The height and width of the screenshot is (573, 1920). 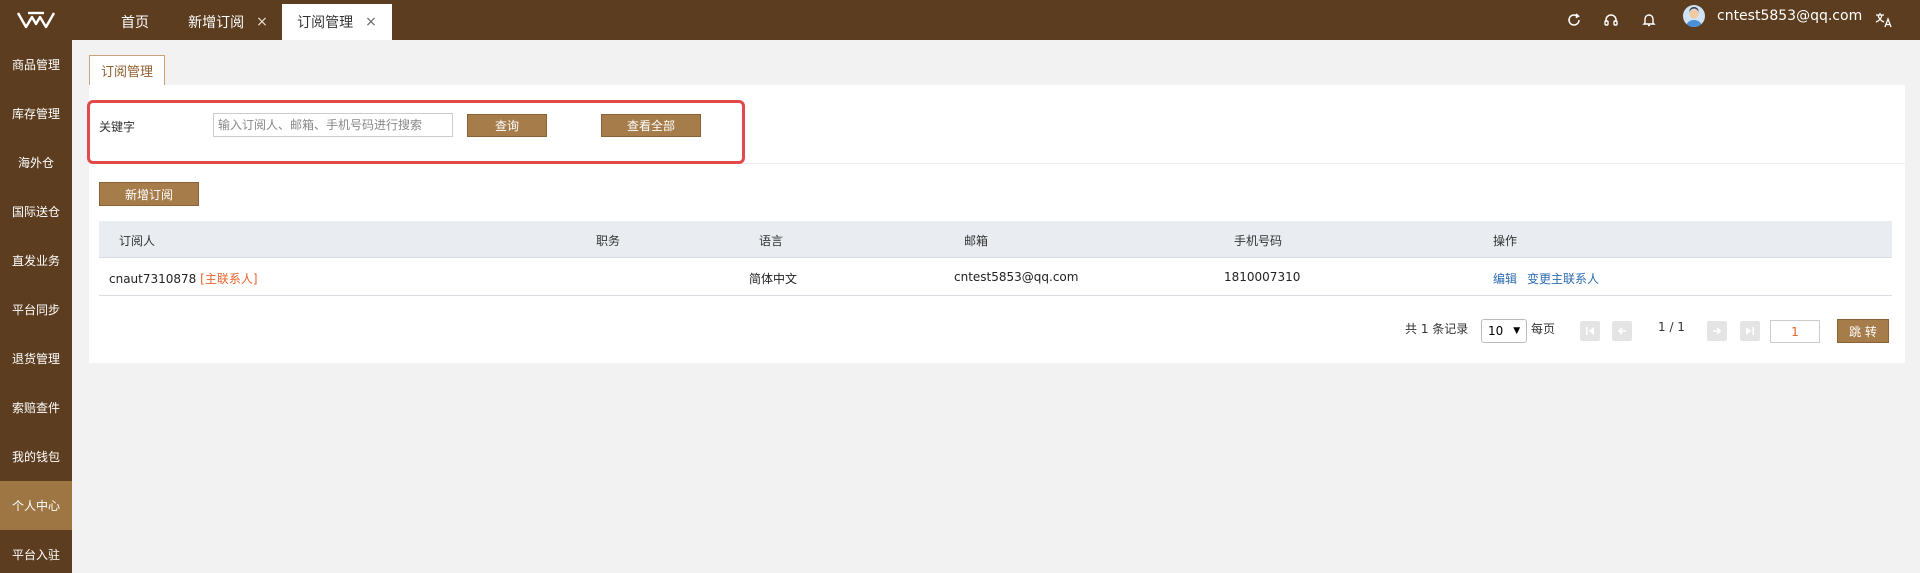 I want to click on col-actions: 操作, so click(x=1505, y=241).